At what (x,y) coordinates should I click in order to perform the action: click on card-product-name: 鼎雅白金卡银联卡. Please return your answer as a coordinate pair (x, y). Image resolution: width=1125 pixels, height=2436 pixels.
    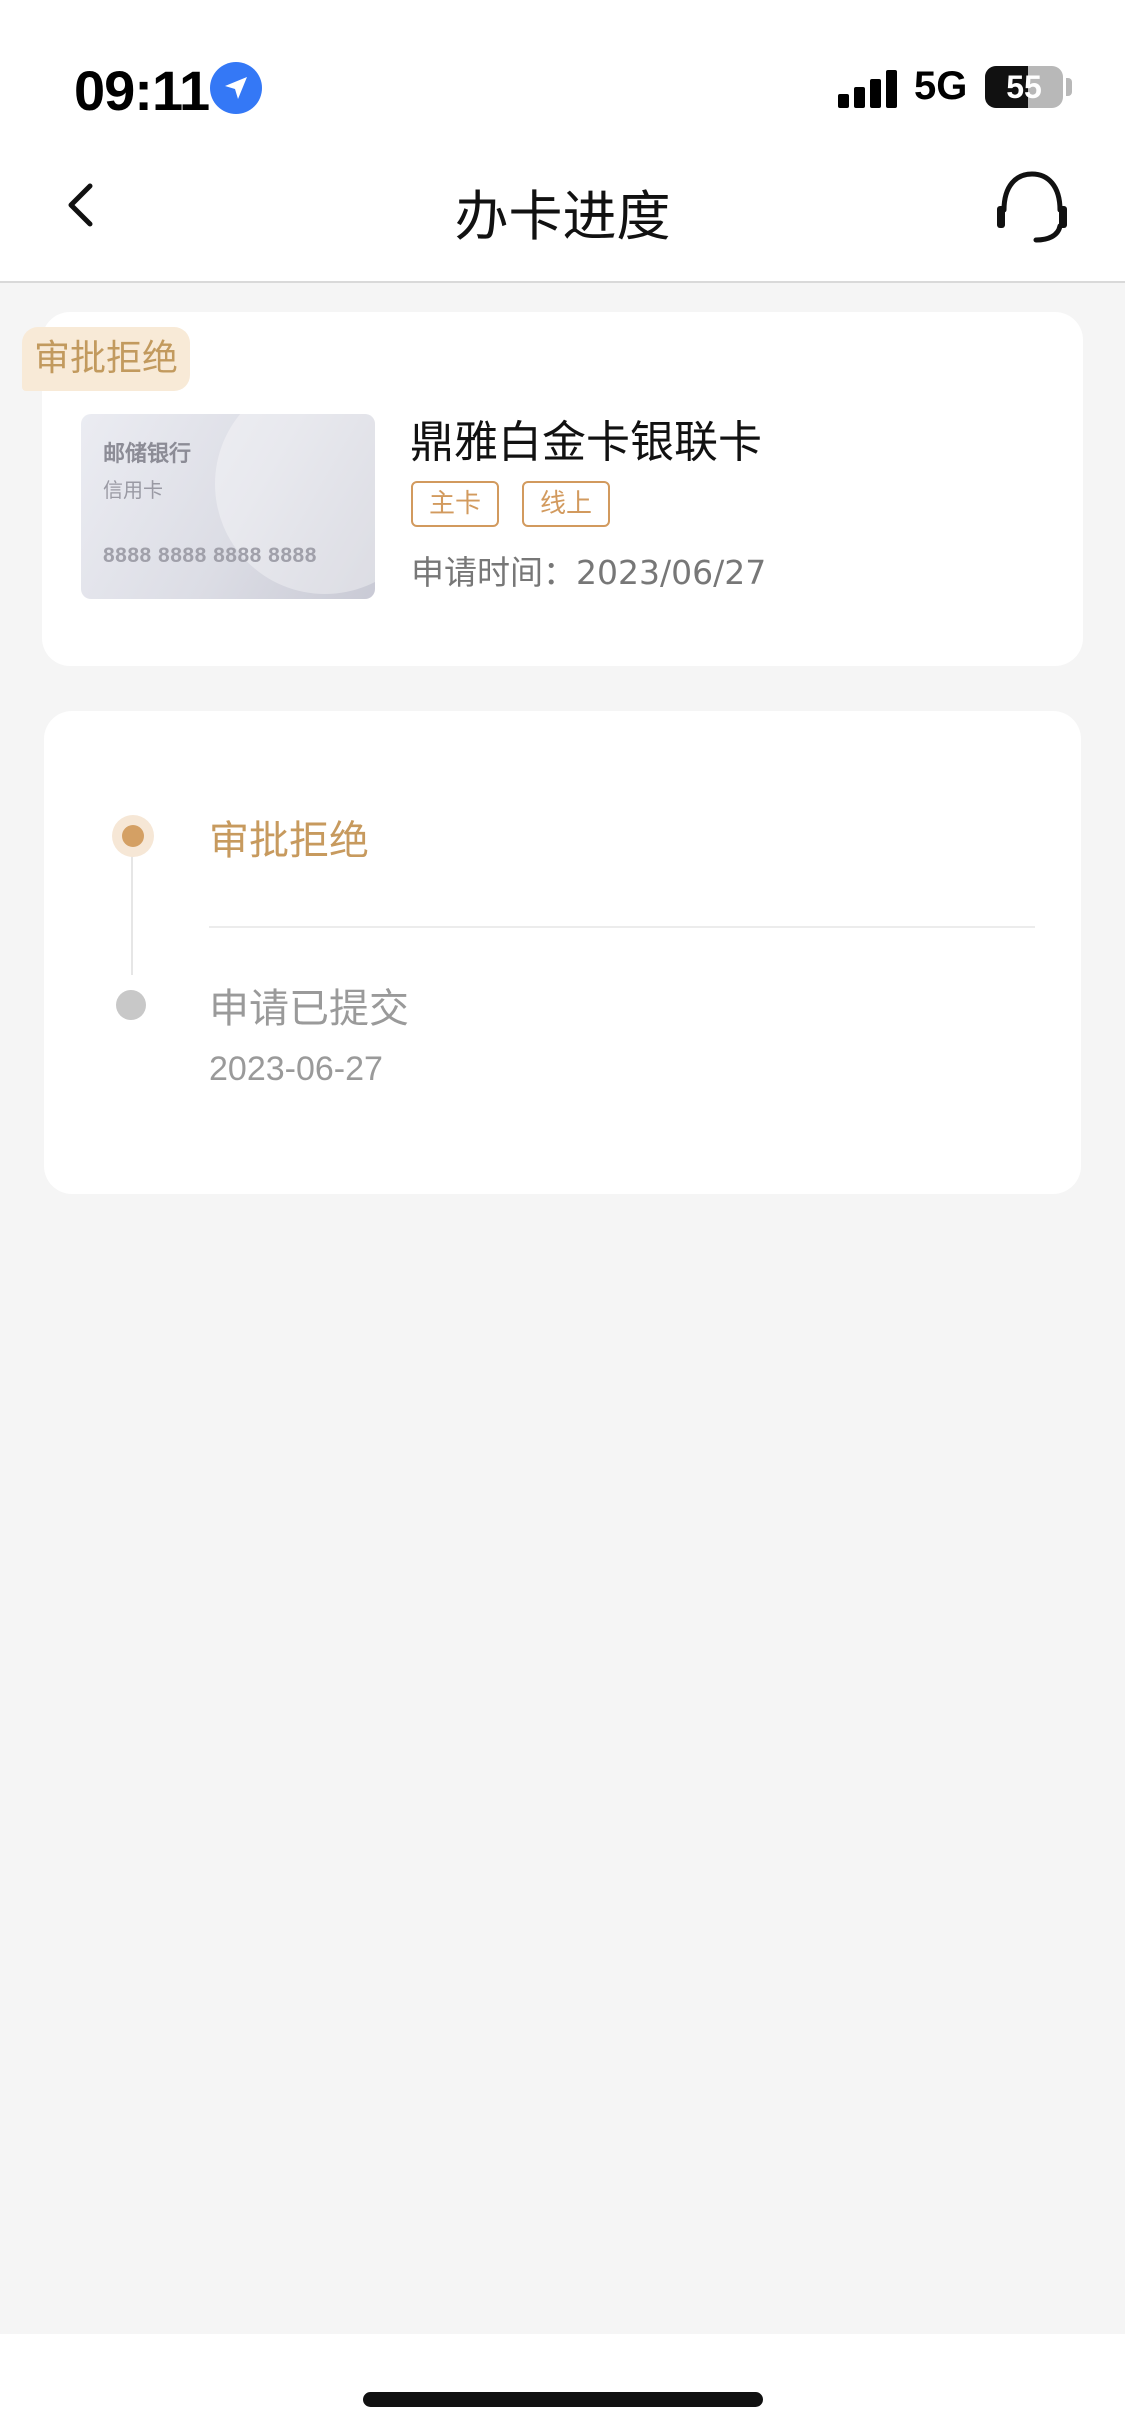
    Looking at the image, I should click on (586, 442).